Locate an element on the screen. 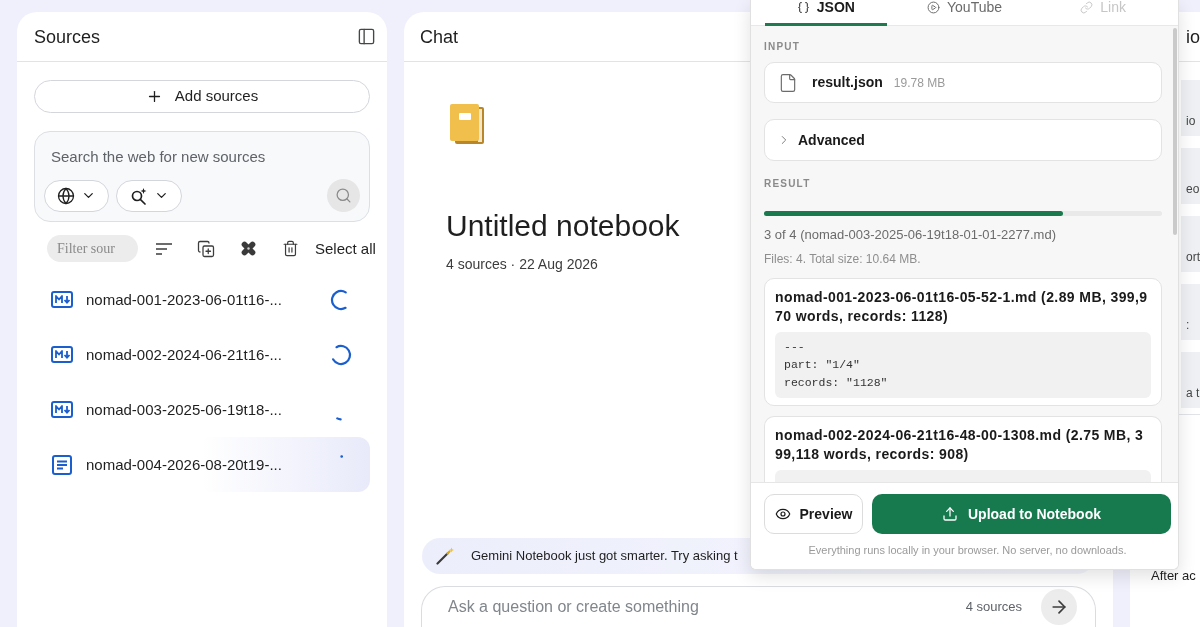 The height and width of the screenshot is (627, 1200). link-icon is located at coordinates (1087, 7).